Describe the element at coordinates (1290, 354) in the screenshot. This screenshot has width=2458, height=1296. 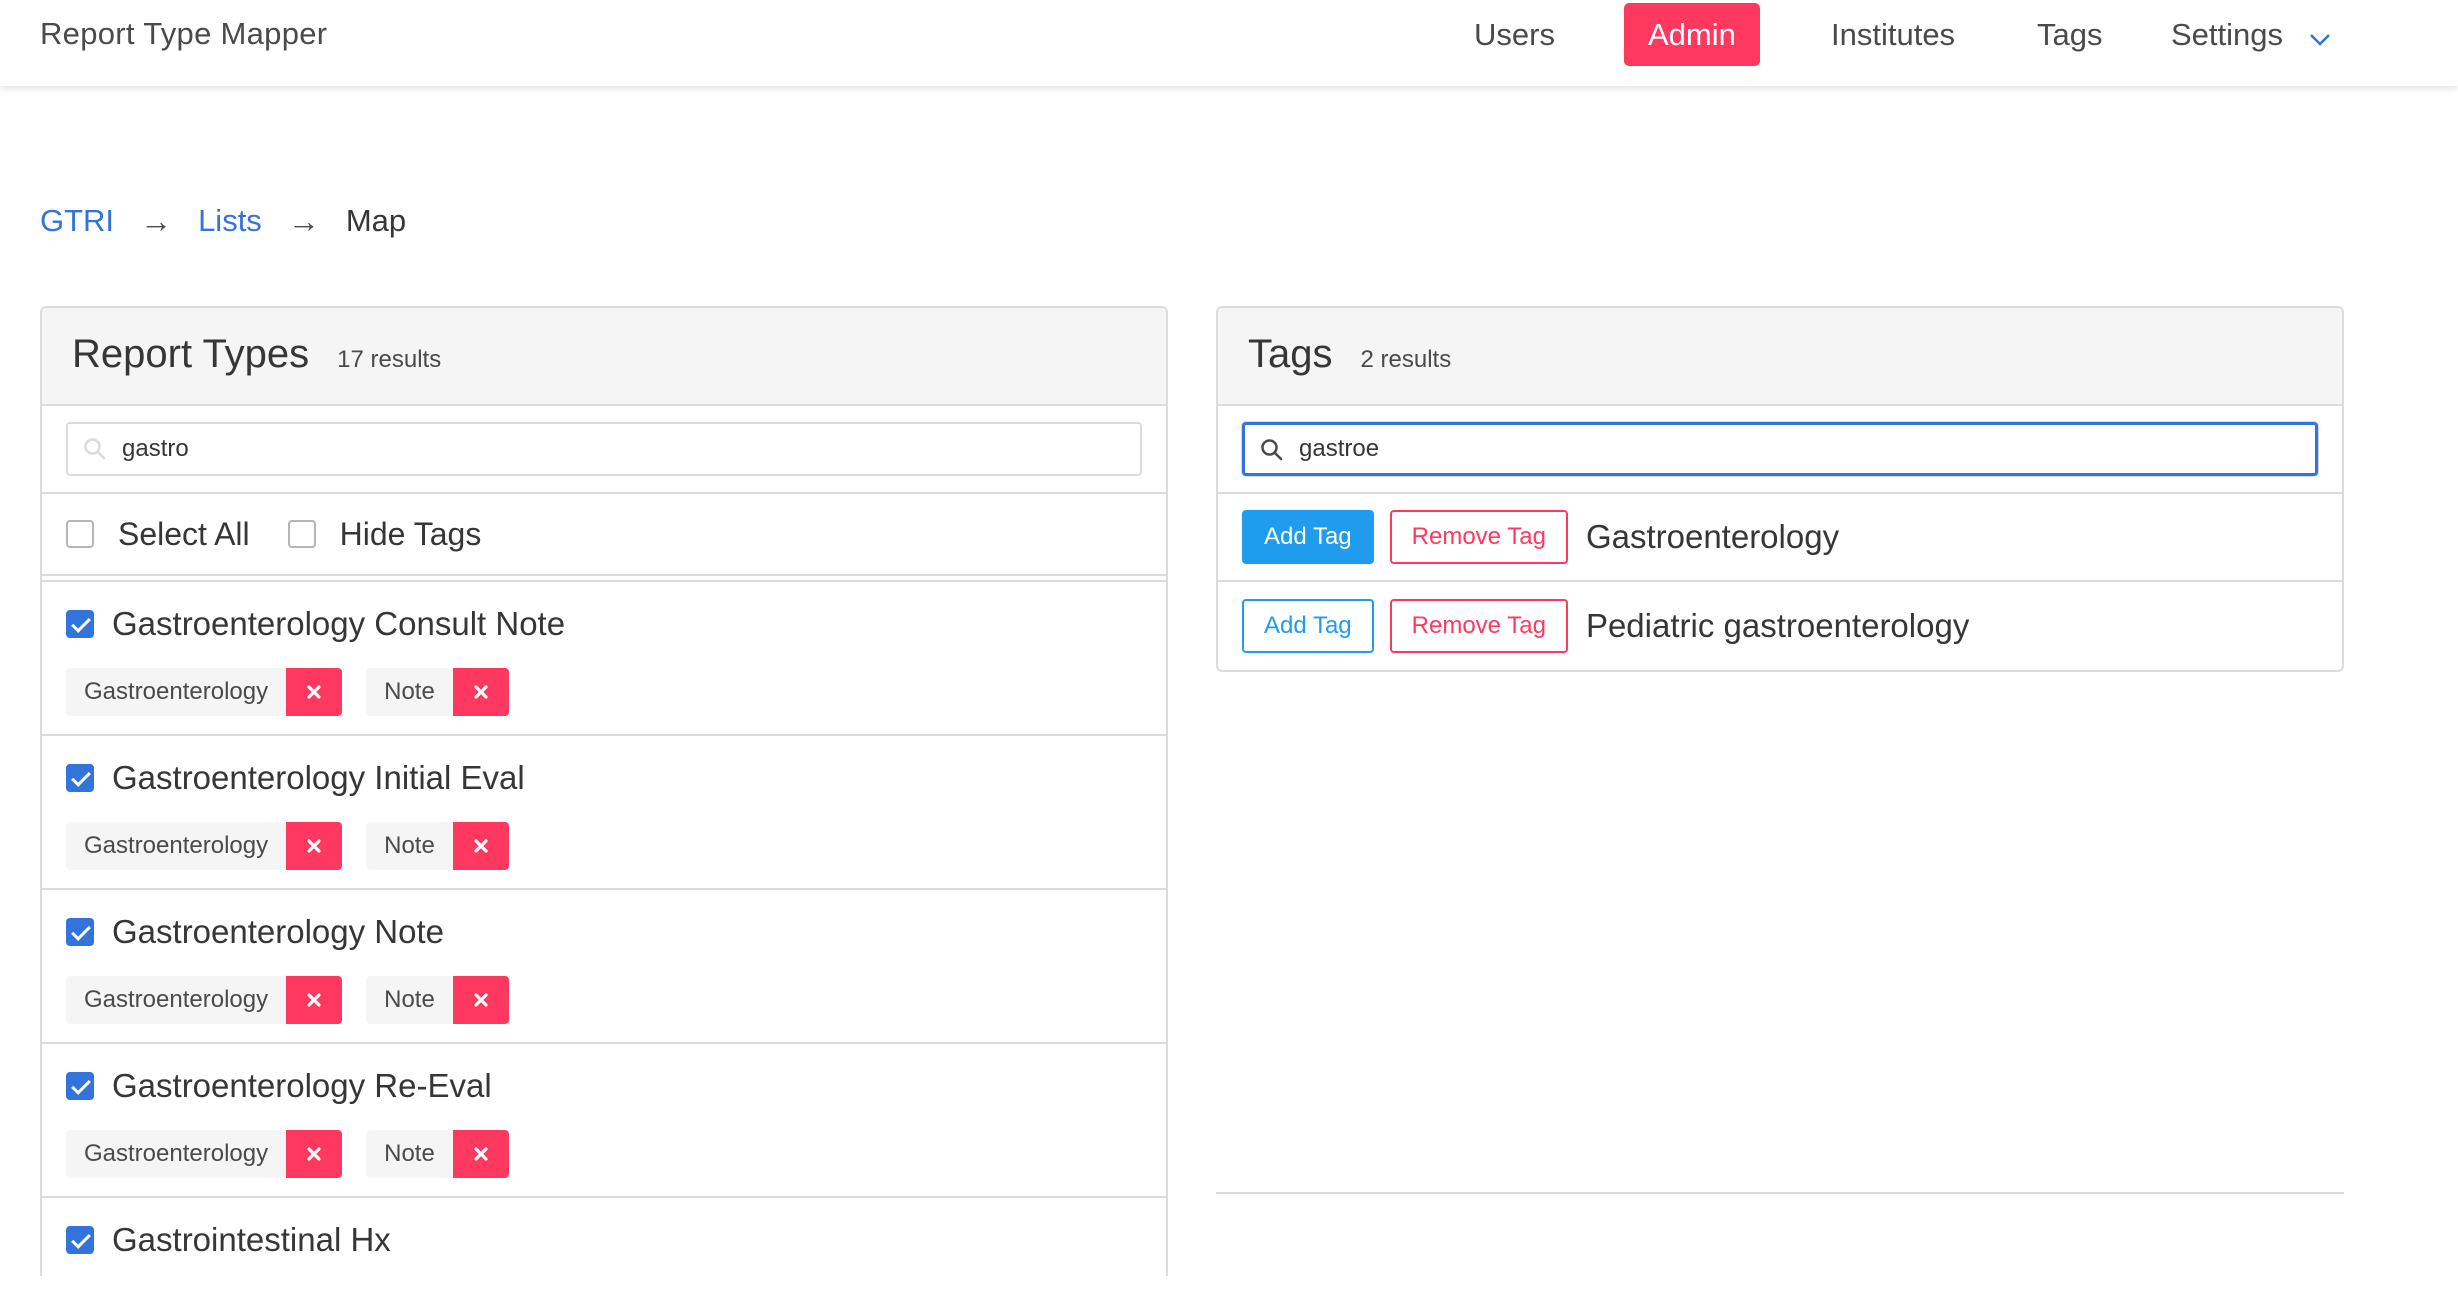
I see `tags-title: Tags` at that location.